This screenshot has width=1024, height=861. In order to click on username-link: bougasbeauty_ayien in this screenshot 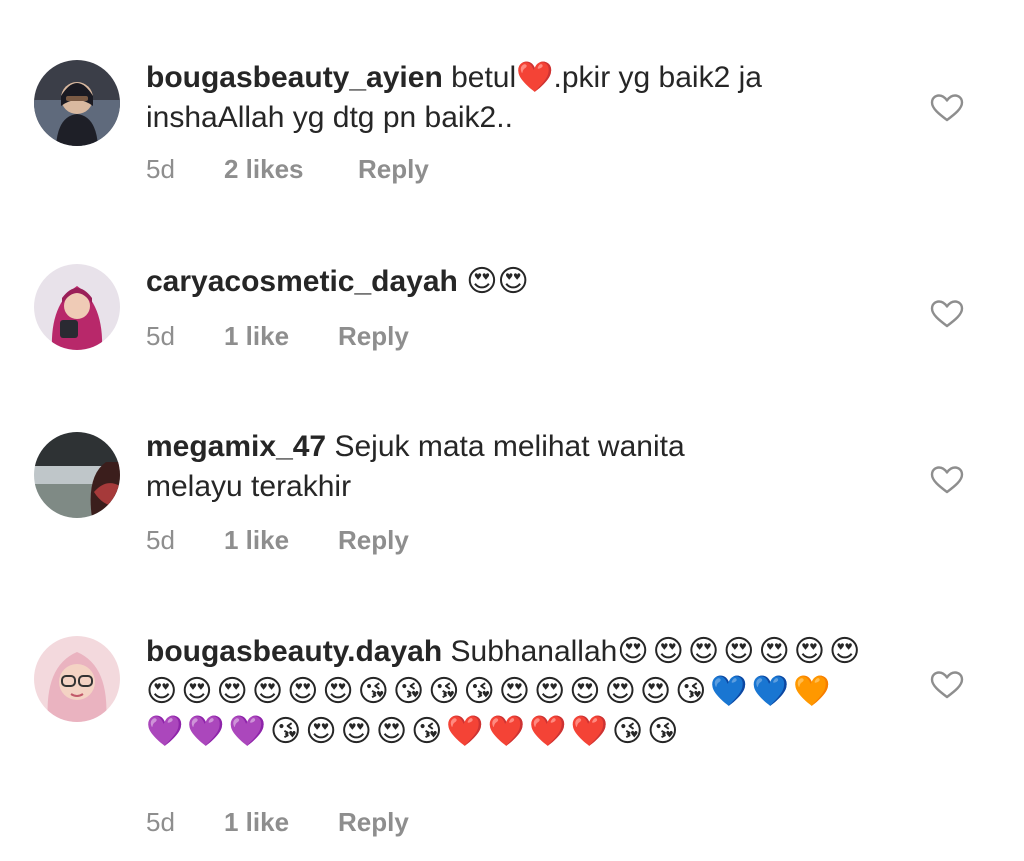, I will do `click(294, 77)`.